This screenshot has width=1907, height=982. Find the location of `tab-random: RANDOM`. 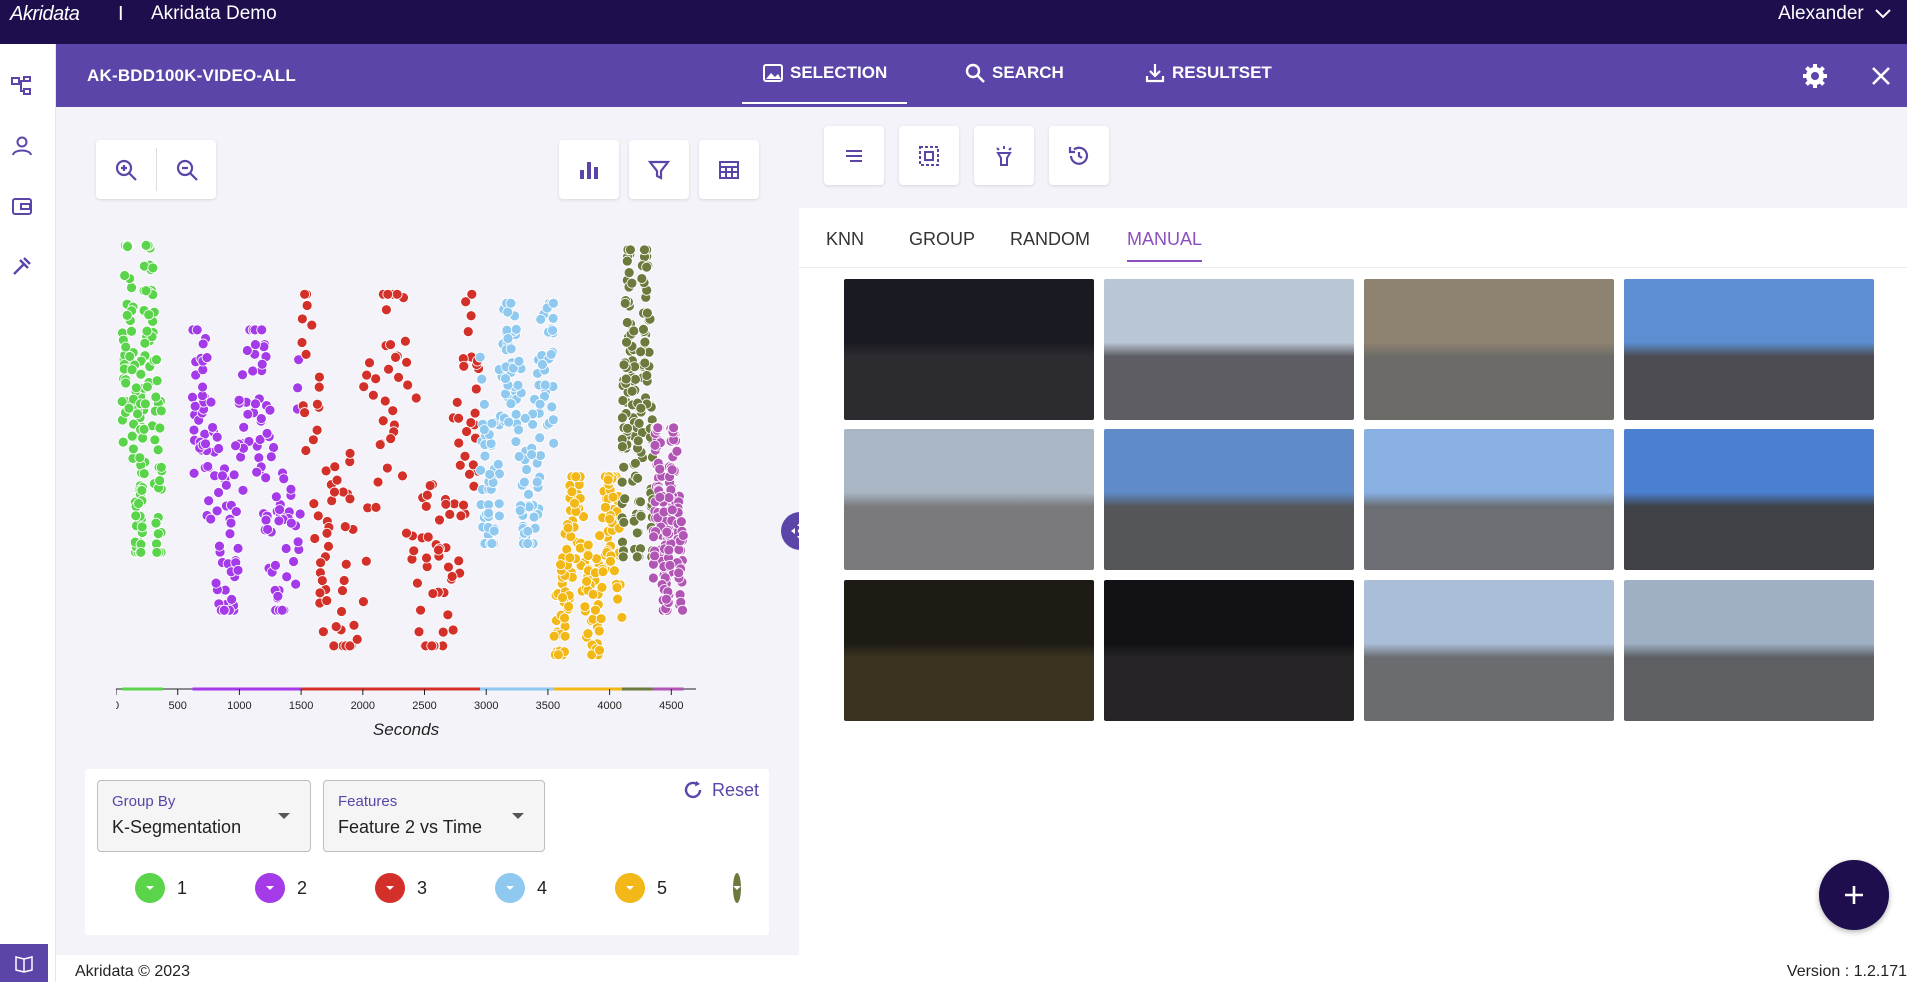

tab-random: RANDOM is located at coordinates (1050, 239).